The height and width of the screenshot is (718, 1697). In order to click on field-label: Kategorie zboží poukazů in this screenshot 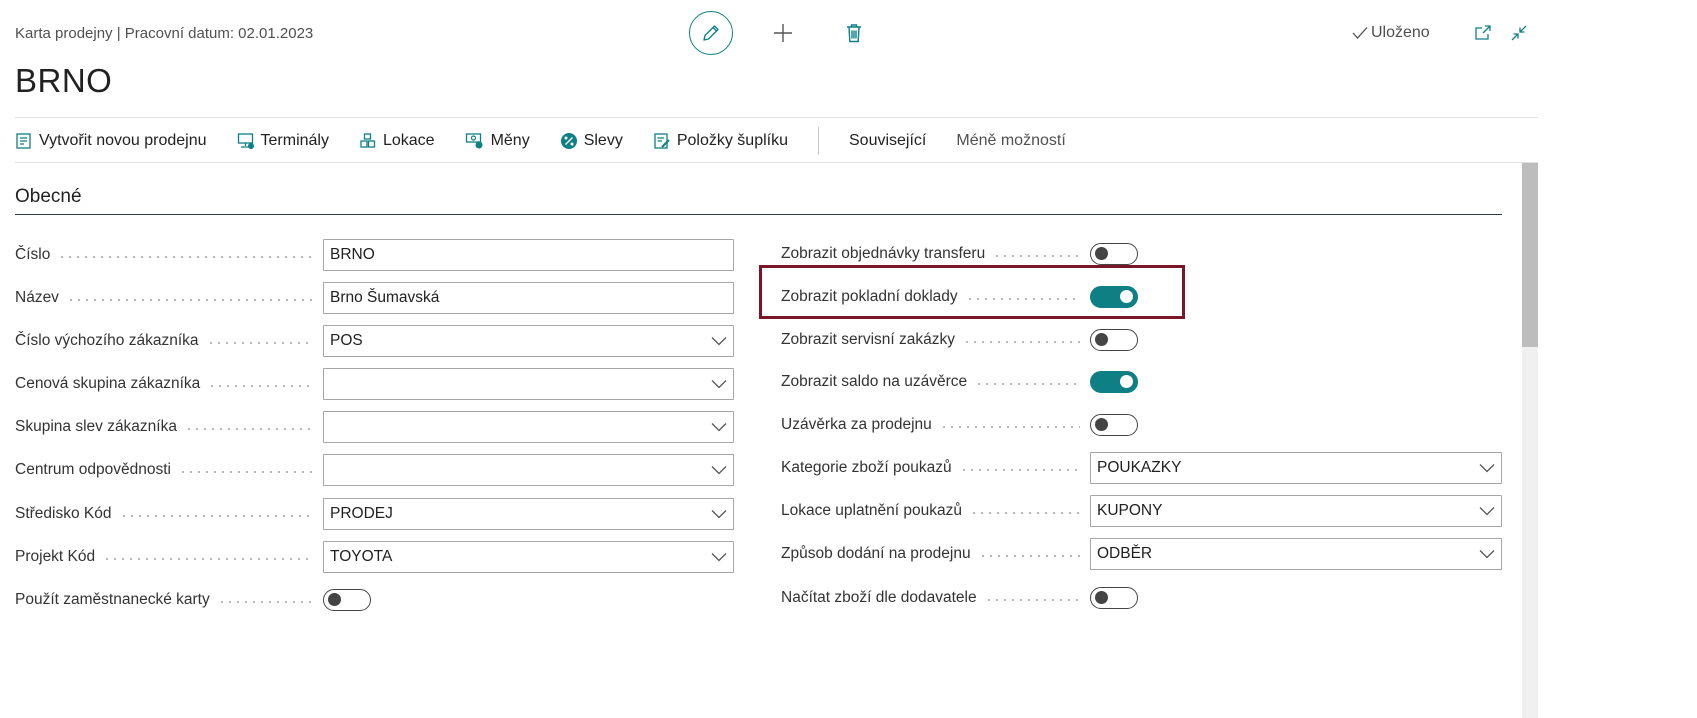, I will do `click(866, 467)`.